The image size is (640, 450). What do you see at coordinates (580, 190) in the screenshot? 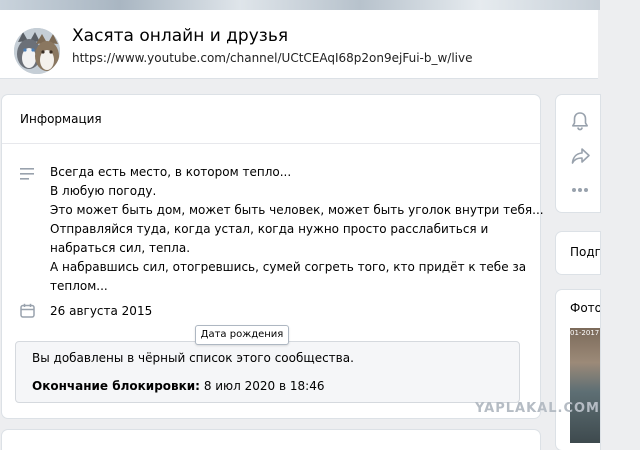
I see `more-icon` at bounding box center [580, 190].